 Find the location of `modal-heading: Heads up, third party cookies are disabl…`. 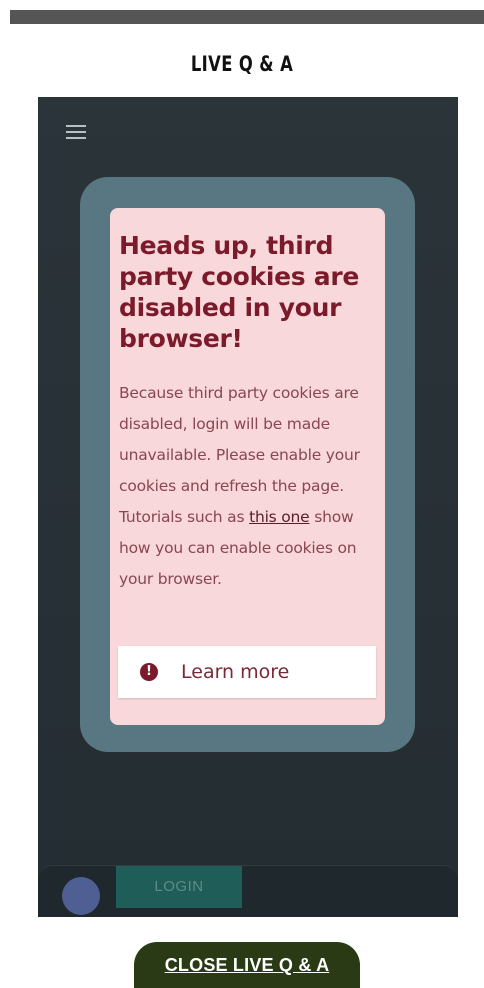

modal-heading: Heads up, third party cookies are disabl… is located at coordinates (239, 292).